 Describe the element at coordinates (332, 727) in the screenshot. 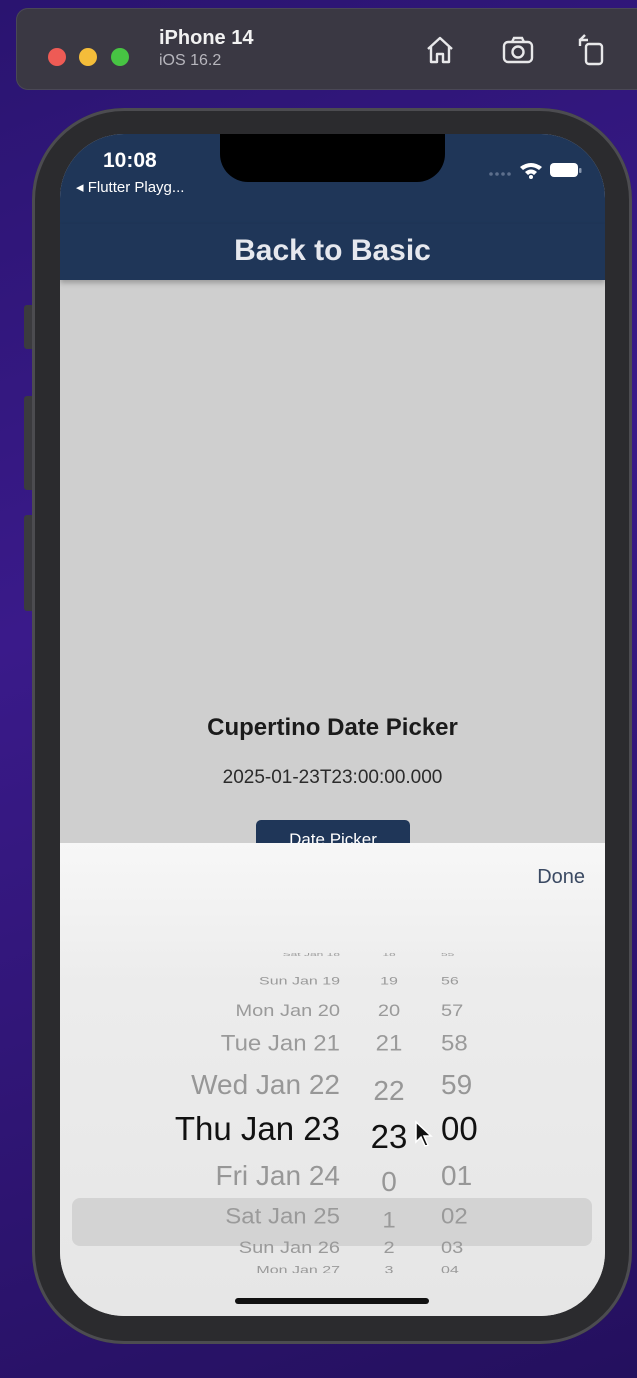

I see `section-title: Cupertino Date Picker` at that location.